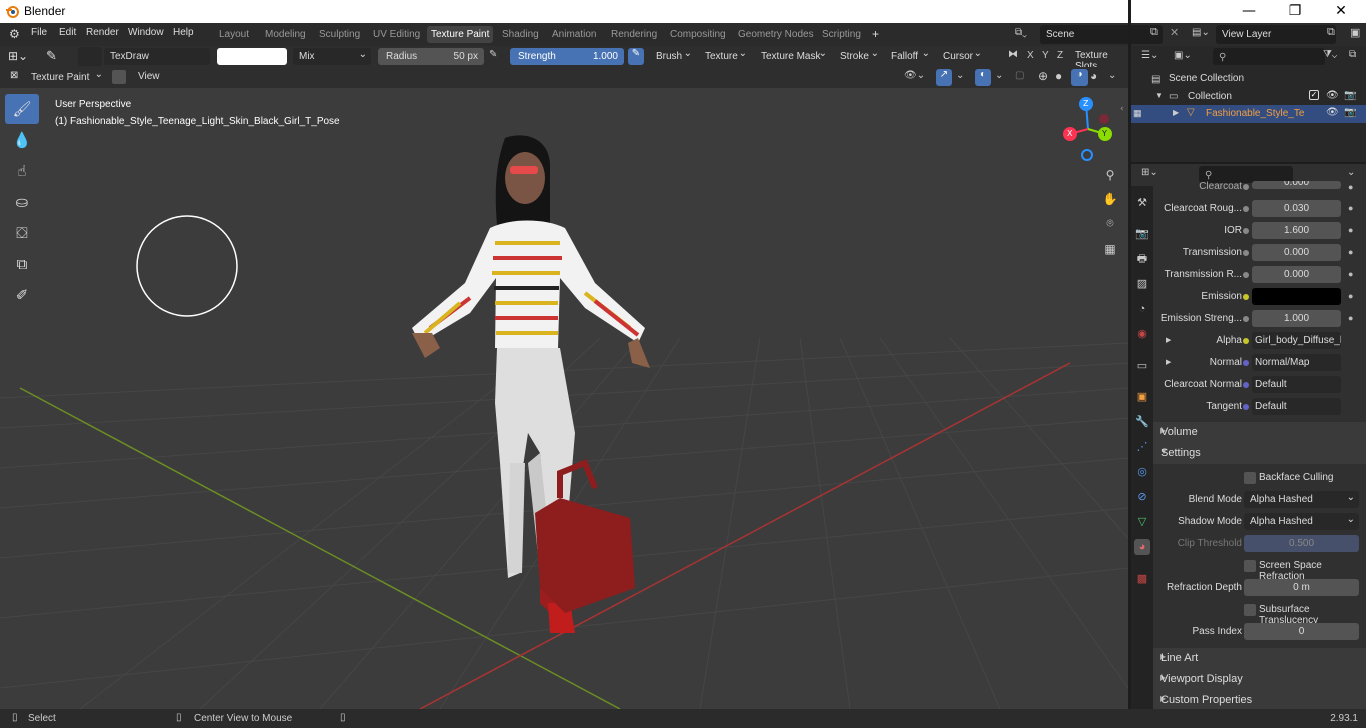  I want to click on strength-slider: Strength 1.000, so click(567, 56).